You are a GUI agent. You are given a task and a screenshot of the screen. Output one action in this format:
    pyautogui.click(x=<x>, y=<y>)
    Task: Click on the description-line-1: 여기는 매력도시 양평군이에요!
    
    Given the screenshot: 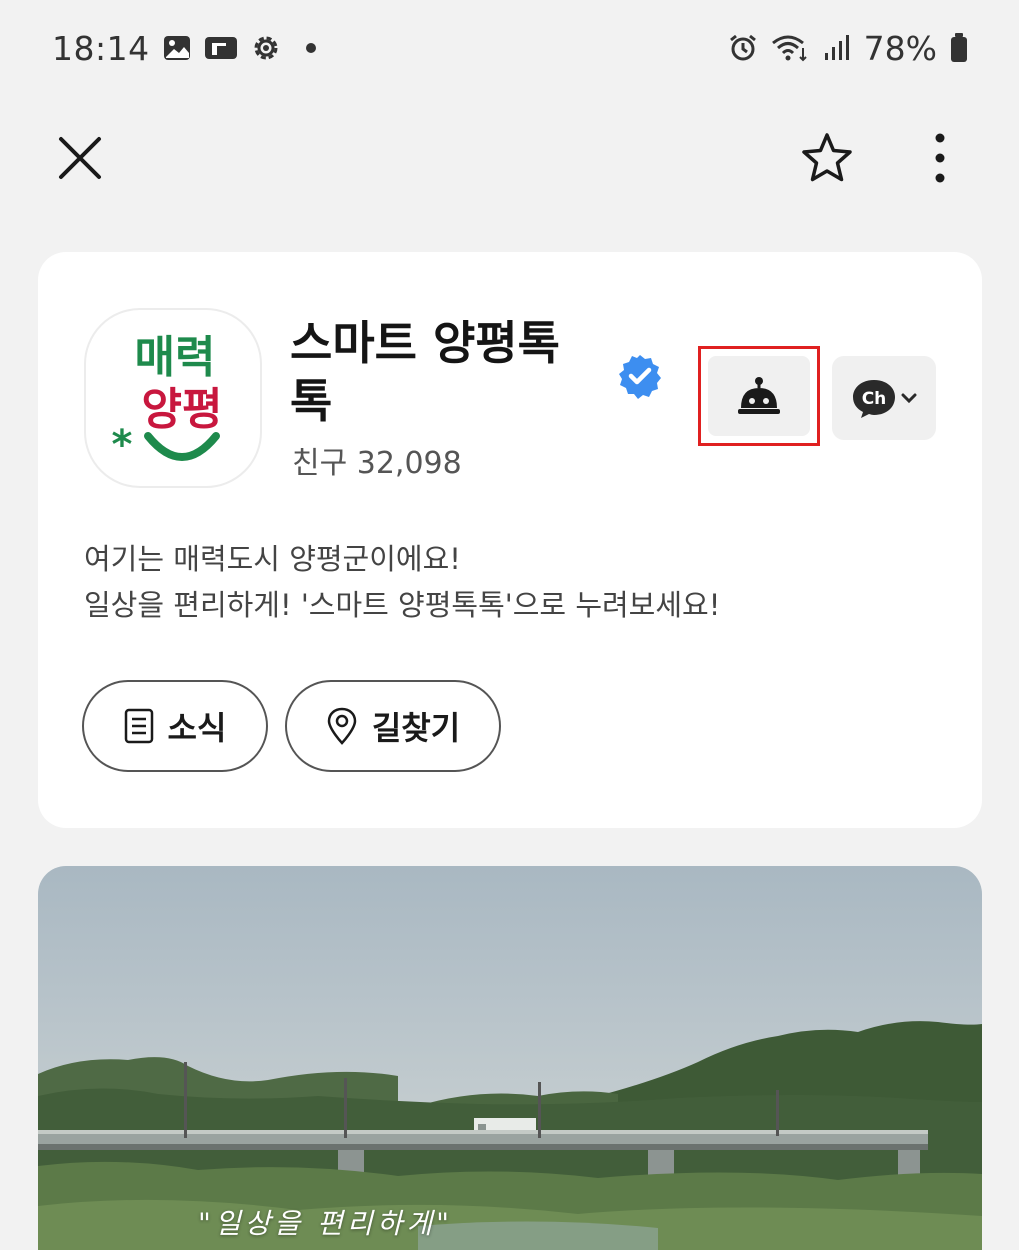 What is the action you would take?
    pyautogui.click(x=272, y=559)
    